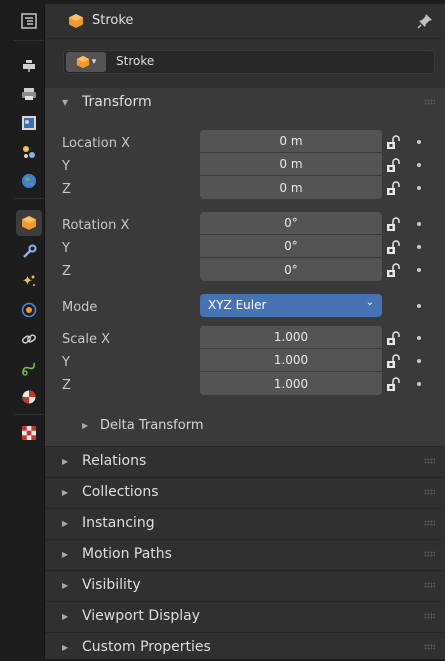 Image resolution: width=445 pixels, height=661 pixels. I want to click on rotation-mode-value: XYZ Euler, so click(237, 305).